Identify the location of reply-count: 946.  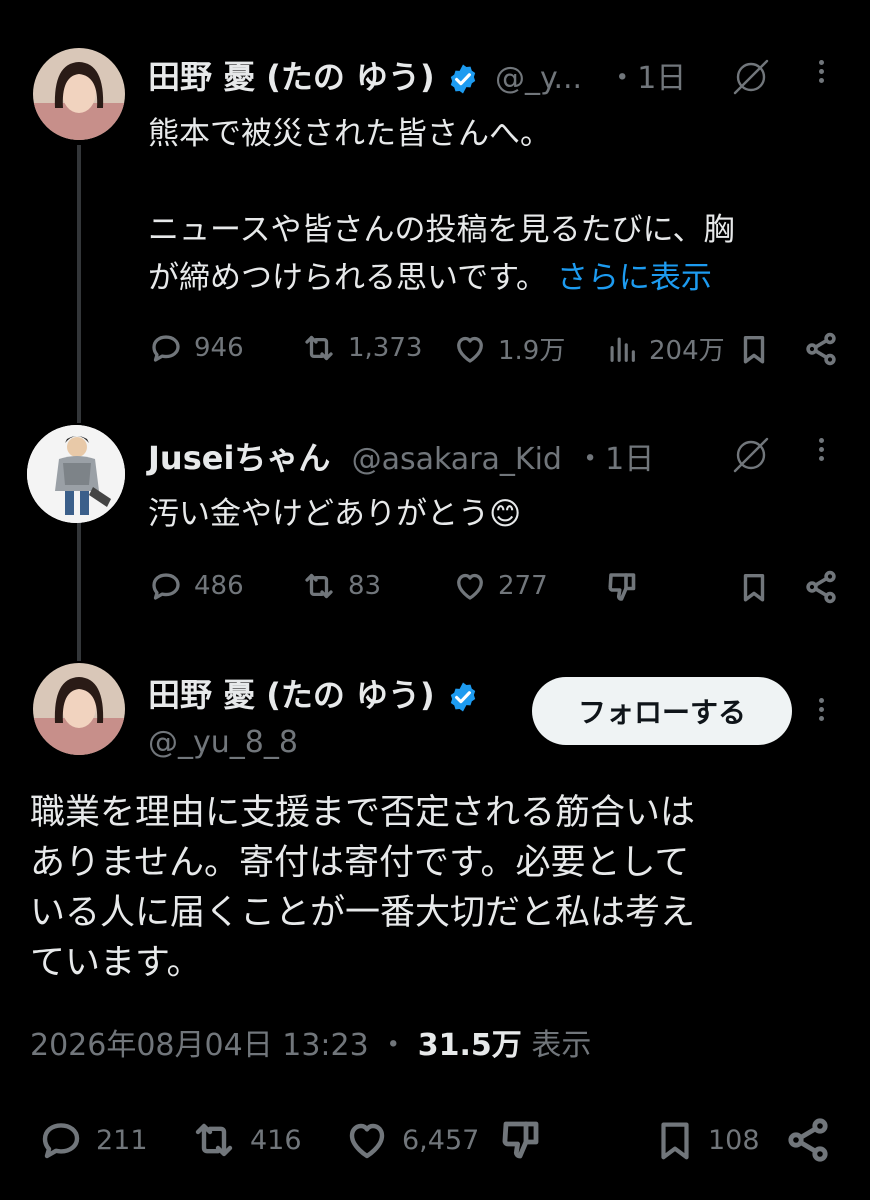
(219, 348).